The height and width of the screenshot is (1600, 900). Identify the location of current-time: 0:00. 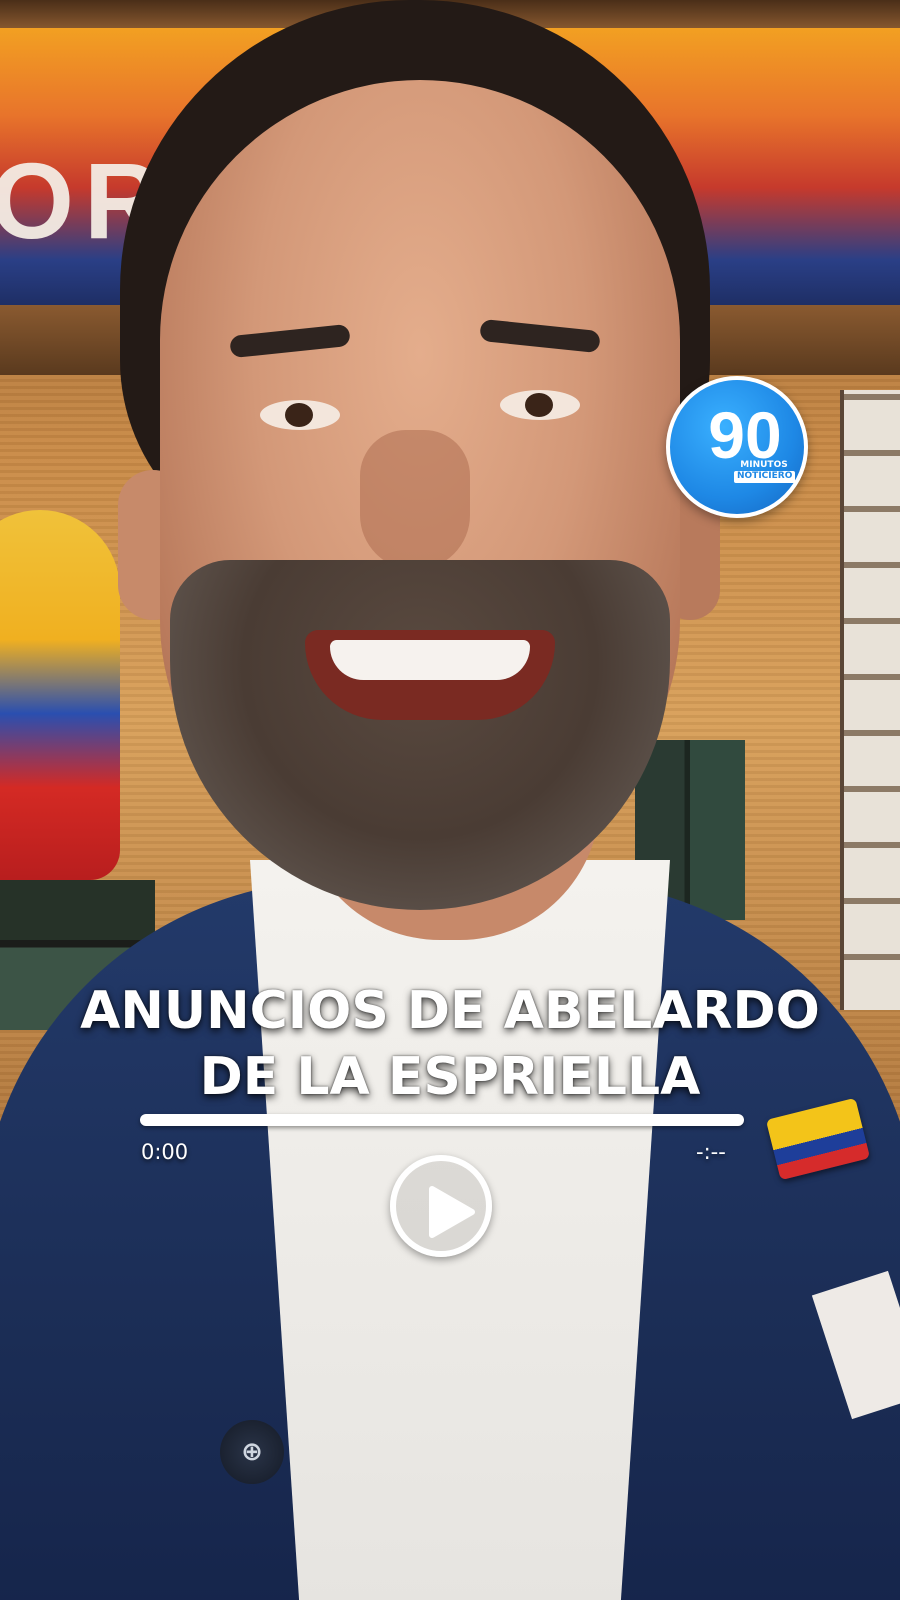
(165, 1152).